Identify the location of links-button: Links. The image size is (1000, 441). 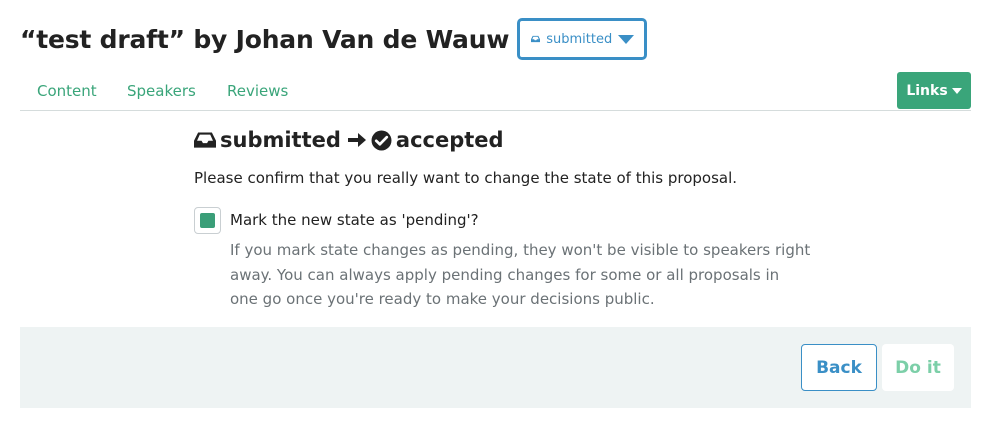
(934, 90).